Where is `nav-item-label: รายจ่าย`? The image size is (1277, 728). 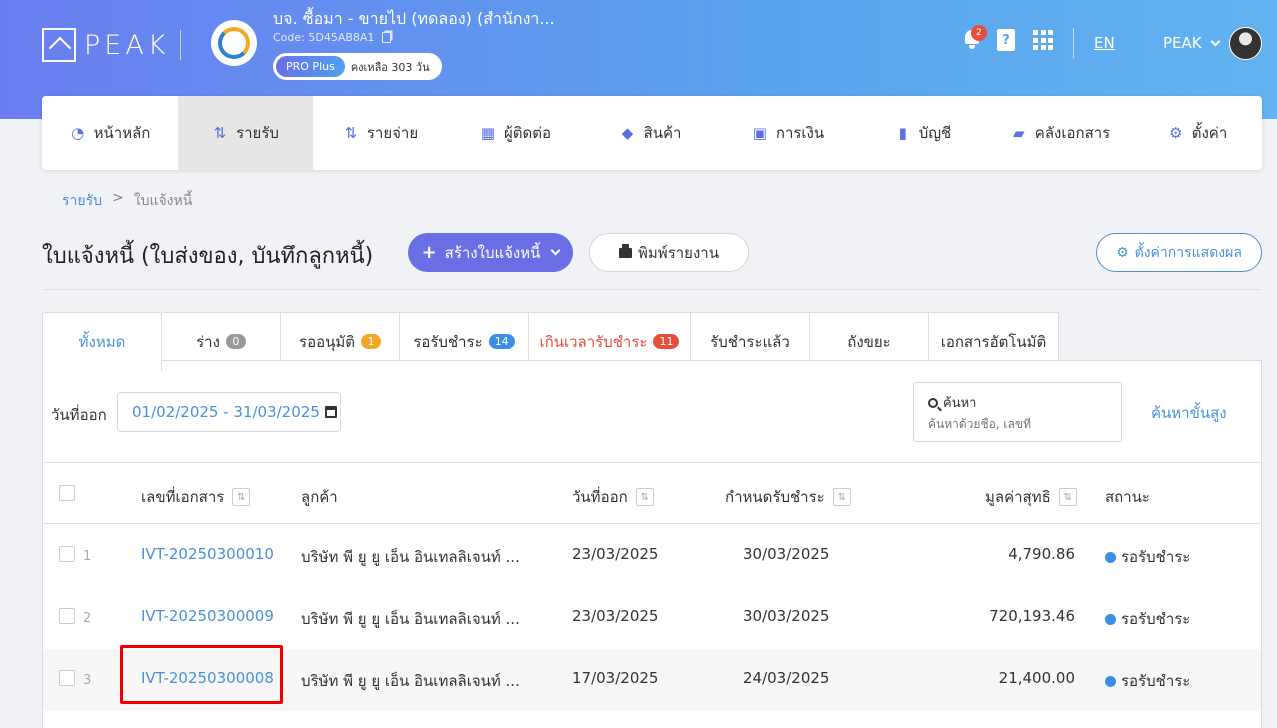
nav-item-label: รายจ่าย is located at coordinates (392, 133).